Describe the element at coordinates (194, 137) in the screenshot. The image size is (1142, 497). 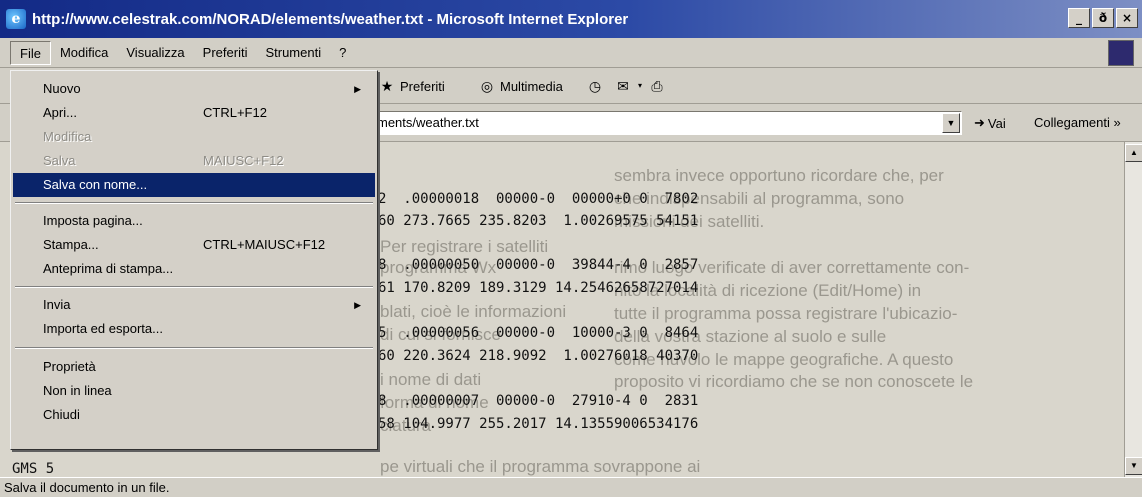
I see `menu-item-modifica: Modifica` at that location.